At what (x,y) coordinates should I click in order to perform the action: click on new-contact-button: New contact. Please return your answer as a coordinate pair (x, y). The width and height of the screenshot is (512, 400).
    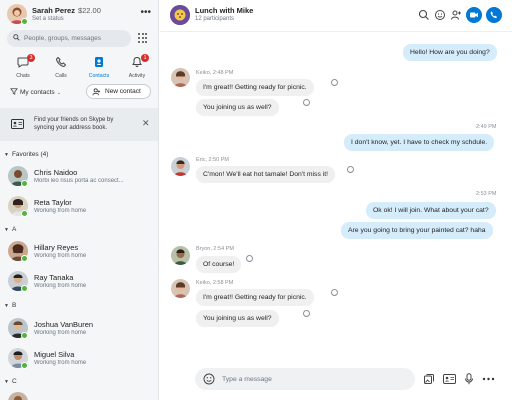
    Looking at the image, I should click on (118, 91).